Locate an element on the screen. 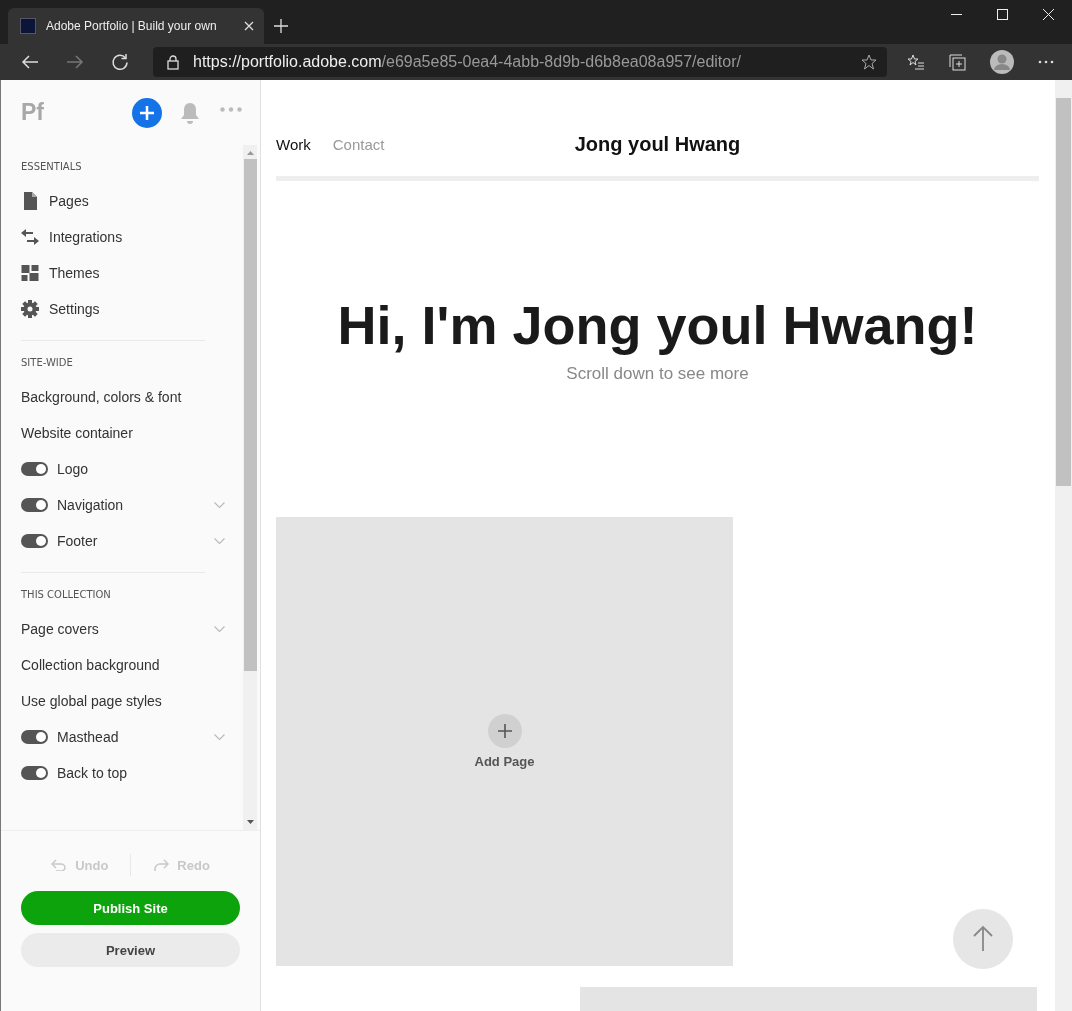 This screenshot has width=1072, height=1011. profile-avatar-icon is located at coordinates (1002, 62).